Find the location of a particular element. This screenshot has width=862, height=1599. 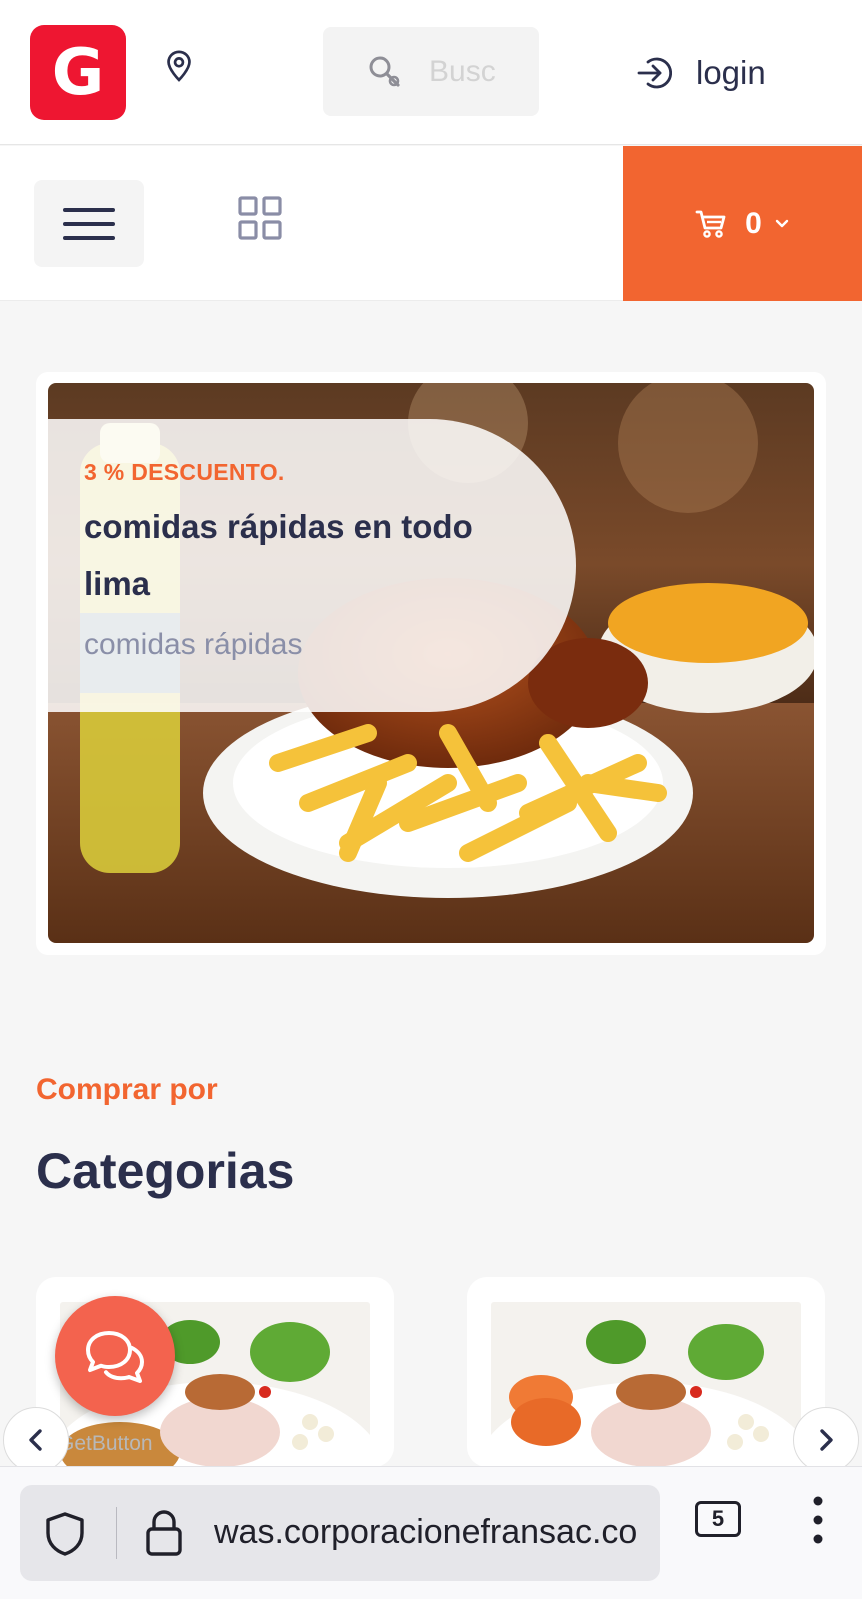

carousel-prev-button is located at coordinates (36, 1440).